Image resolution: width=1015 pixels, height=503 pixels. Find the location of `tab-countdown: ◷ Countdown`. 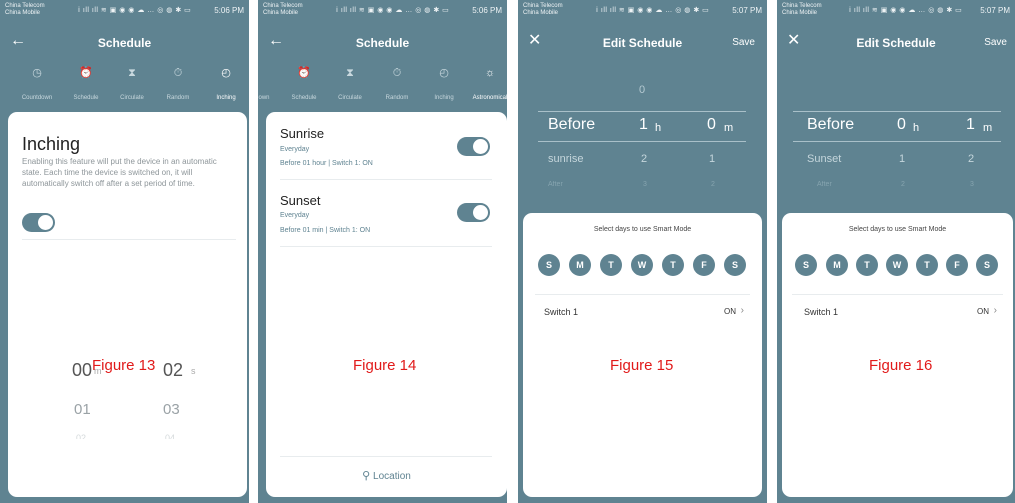

tab-countdown: ◷ Countdown is located at coordinates (37, 84).